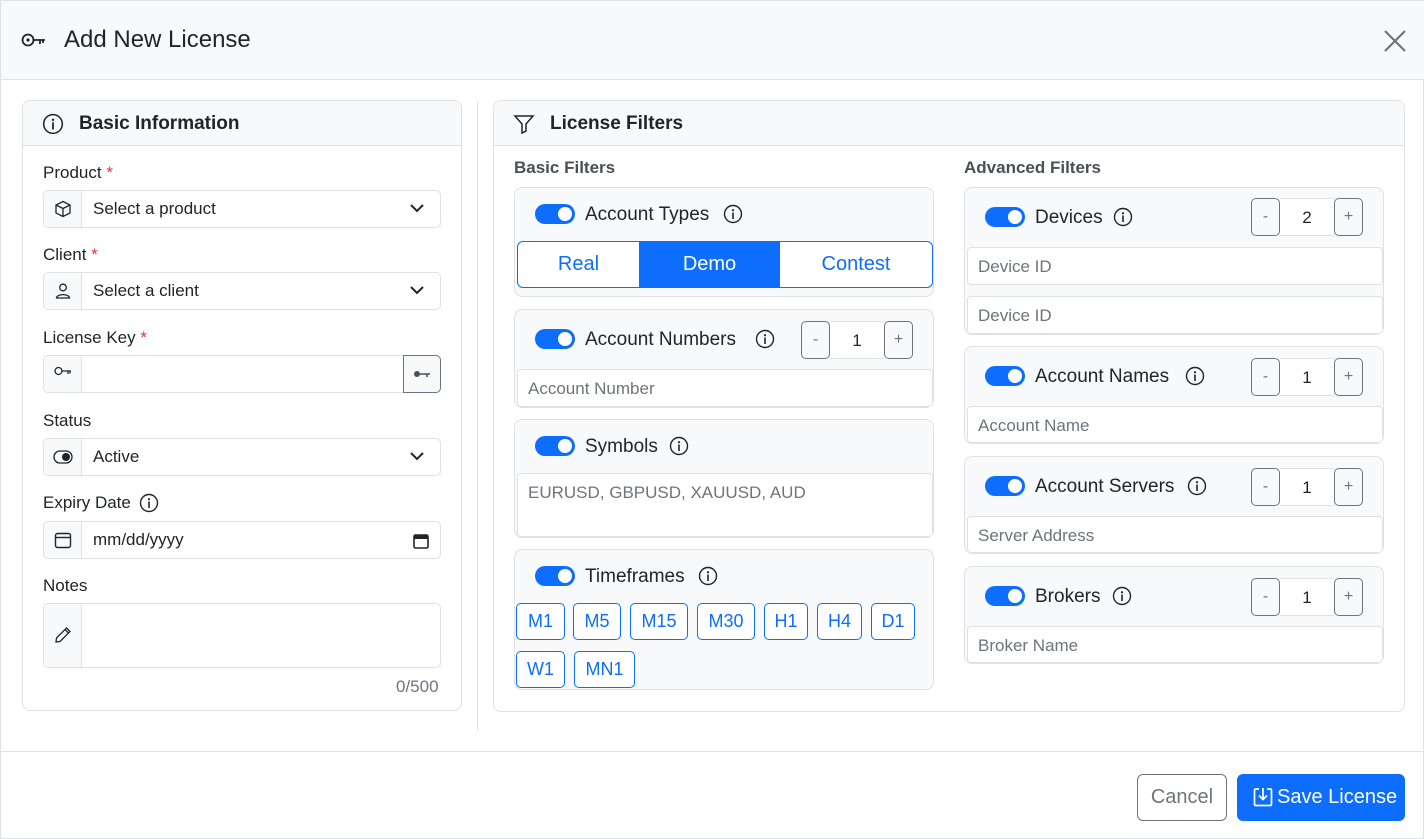 This screenshot has width=1424, height=839. Describe the element at coordinates (725, 388) in the screenshot. I see `account-number-input: Account Number` at that location.